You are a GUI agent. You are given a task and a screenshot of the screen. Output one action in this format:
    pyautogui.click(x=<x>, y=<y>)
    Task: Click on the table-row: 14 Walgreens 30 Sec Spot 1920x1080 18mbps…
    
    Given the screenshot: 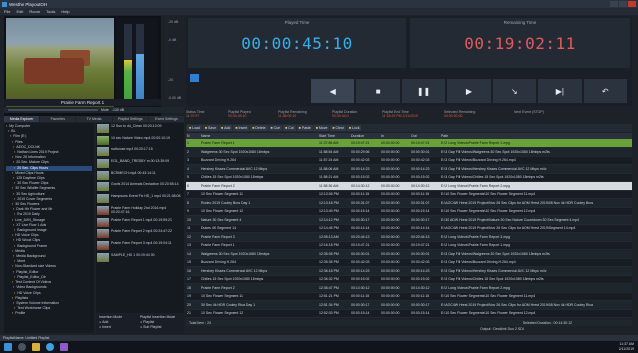 What is the action you would take?
    pyautogui.click(x=409, y=254)
    